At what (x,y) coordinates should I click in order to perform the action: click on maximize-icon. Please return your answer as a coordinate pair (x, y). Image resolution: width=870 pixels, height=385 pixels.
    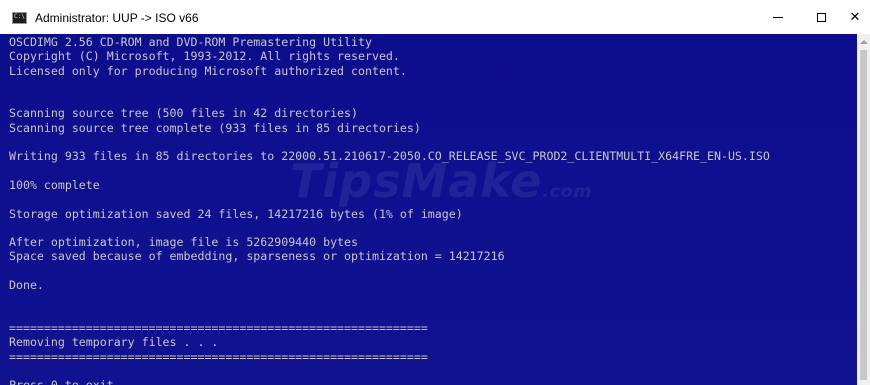
    Looking at the image, I should click on (821, 17).